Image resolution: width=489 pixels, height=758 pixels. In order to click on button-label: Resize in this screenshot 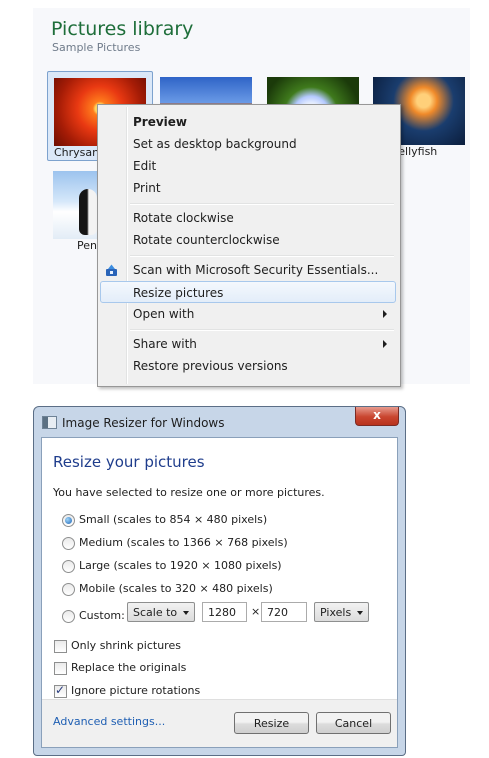, I will do `click(271, 723)`.